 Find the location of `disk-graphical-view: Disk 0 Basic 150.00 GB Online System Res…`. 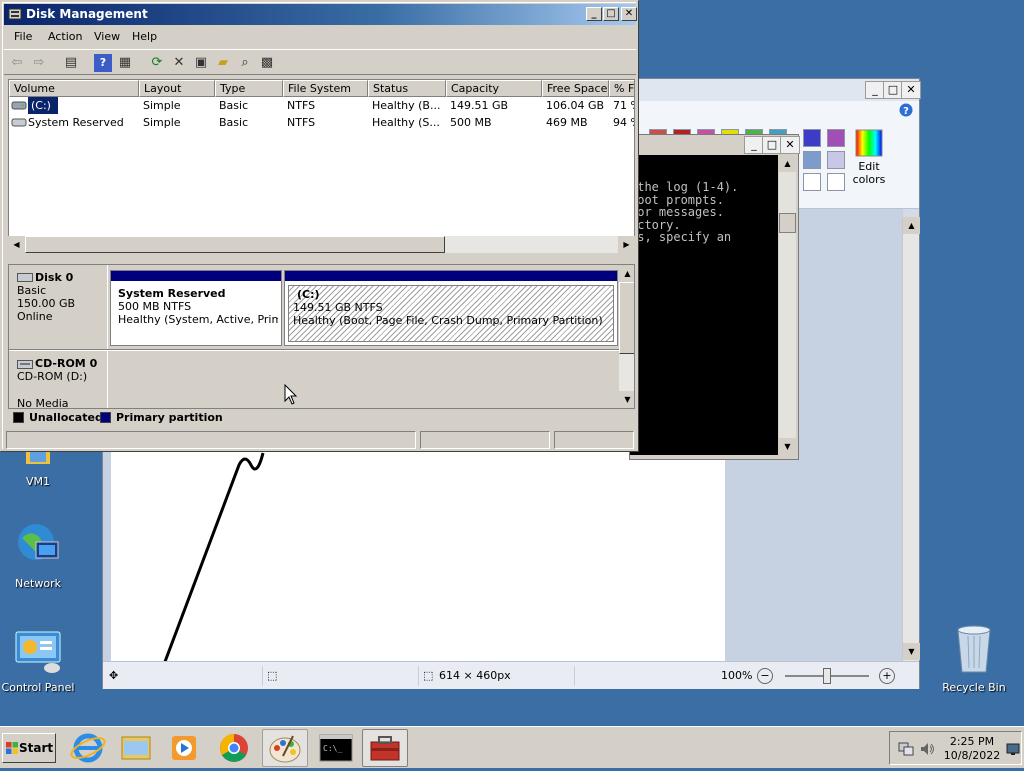

disk-graphical-view: Disk 0 Basic 150.00 GB Online System Res… is located at coordinates (321, 336).